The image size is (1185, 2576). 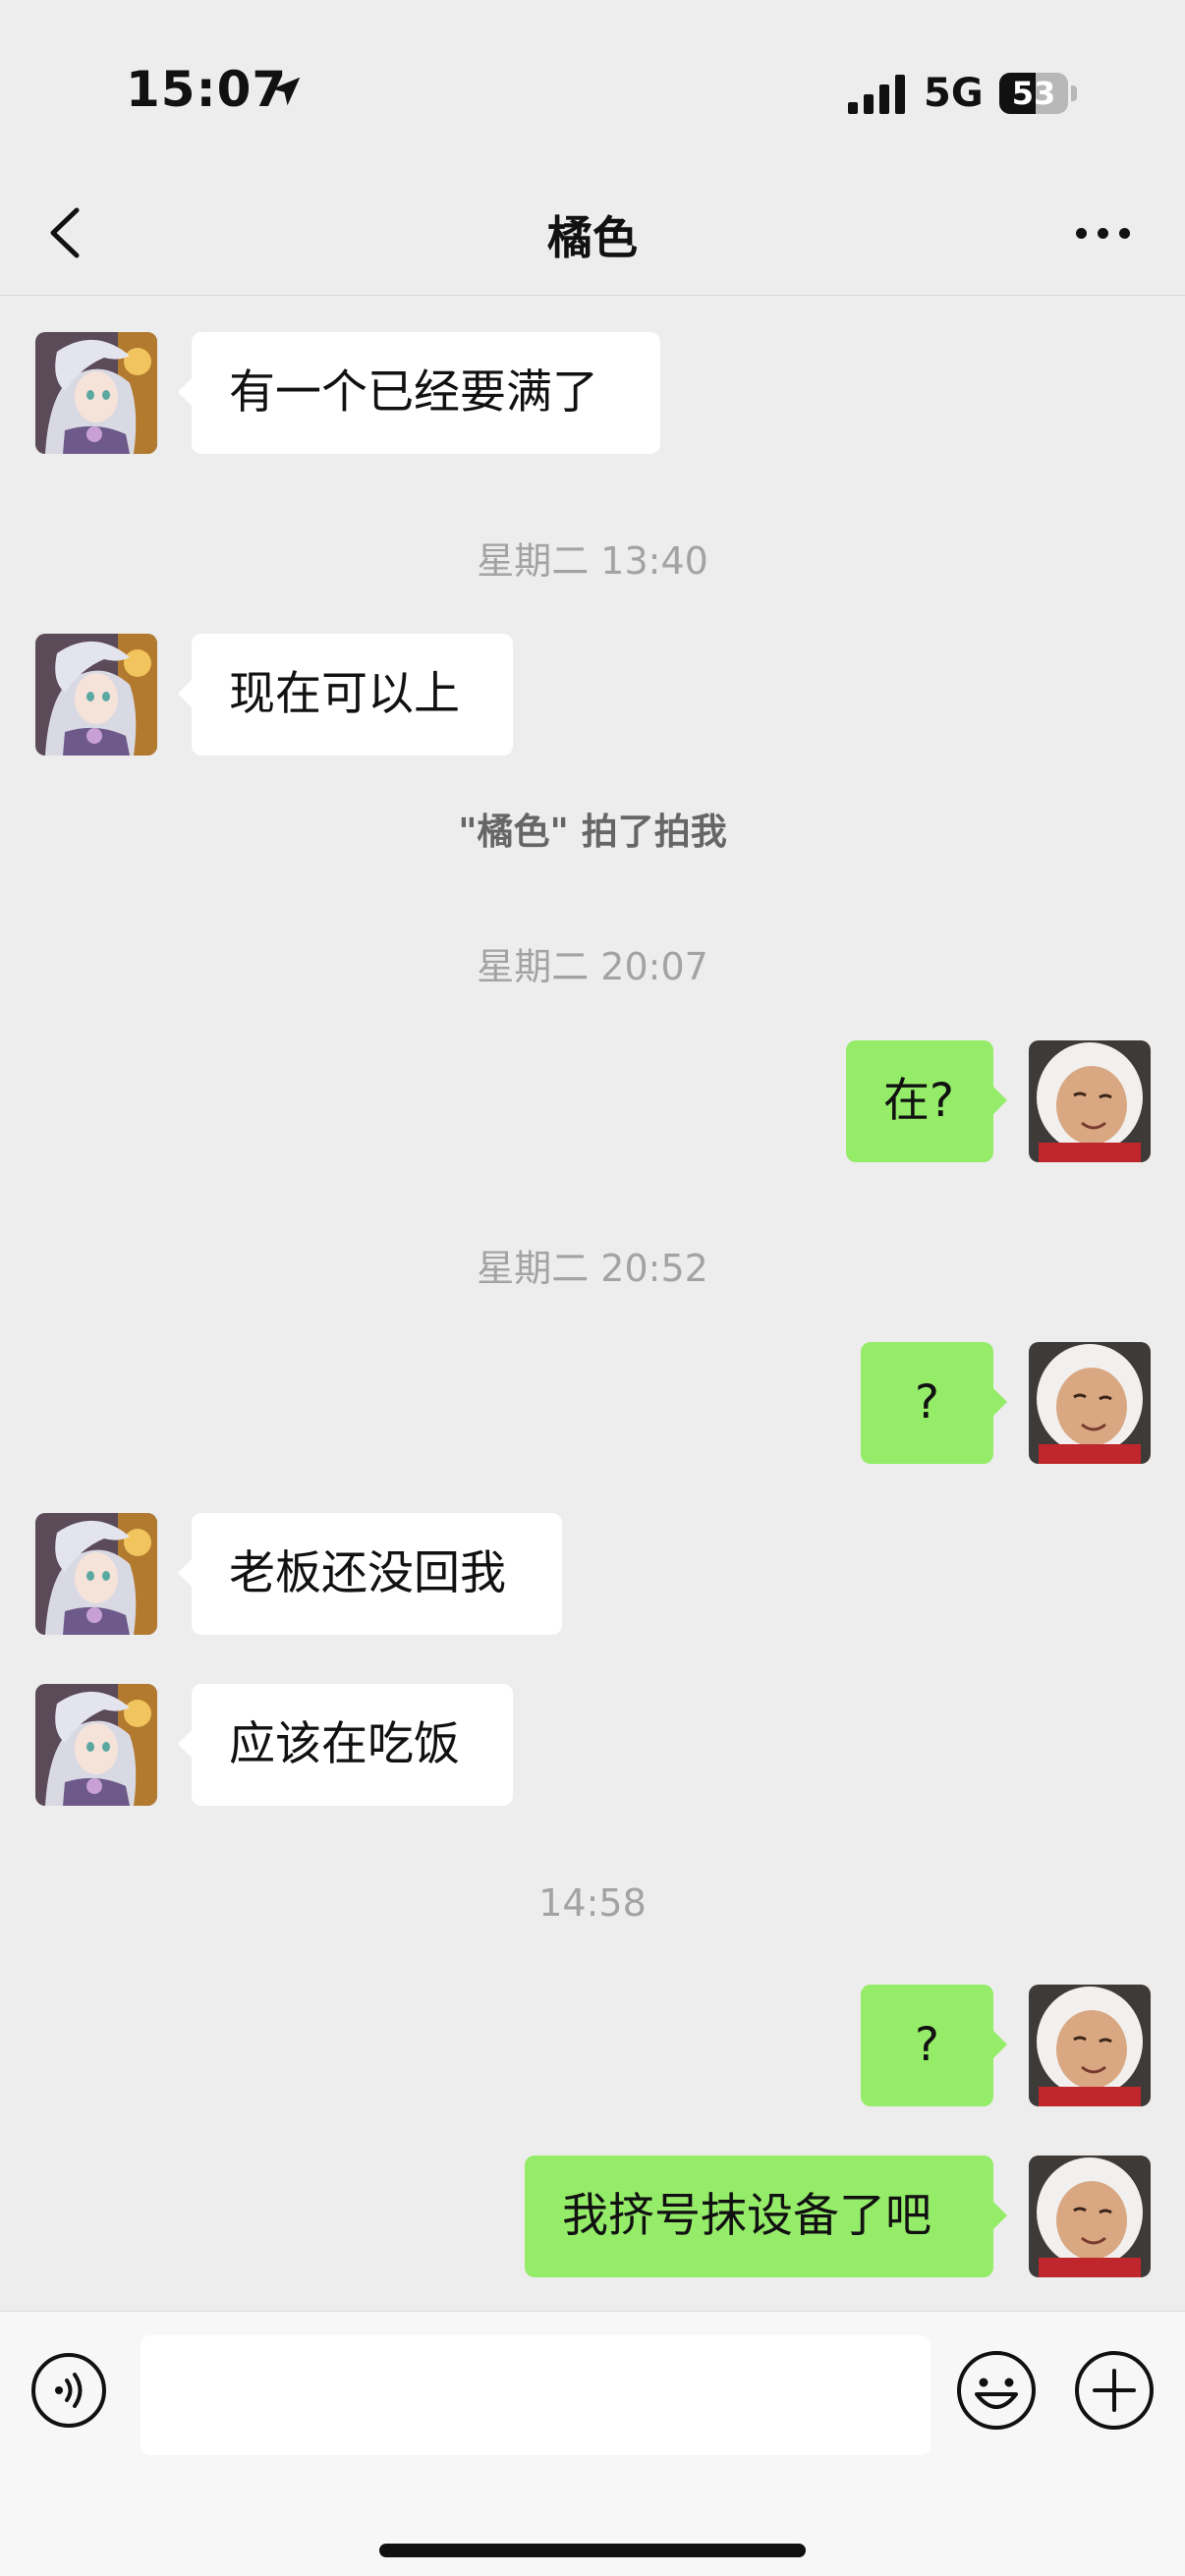 I want to click on nav-bar: 橘色, so click(x=592, y=236).